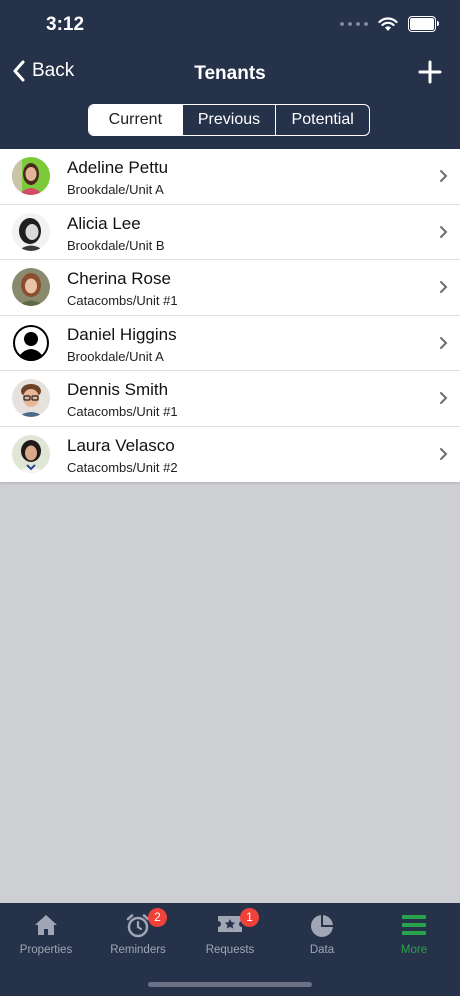 The image size is (460, 996). What do you see at coordinates (118, 167) in the screenshot?
I see `tenant-name: Adeline Pettu` at bounding box center [118, 167].